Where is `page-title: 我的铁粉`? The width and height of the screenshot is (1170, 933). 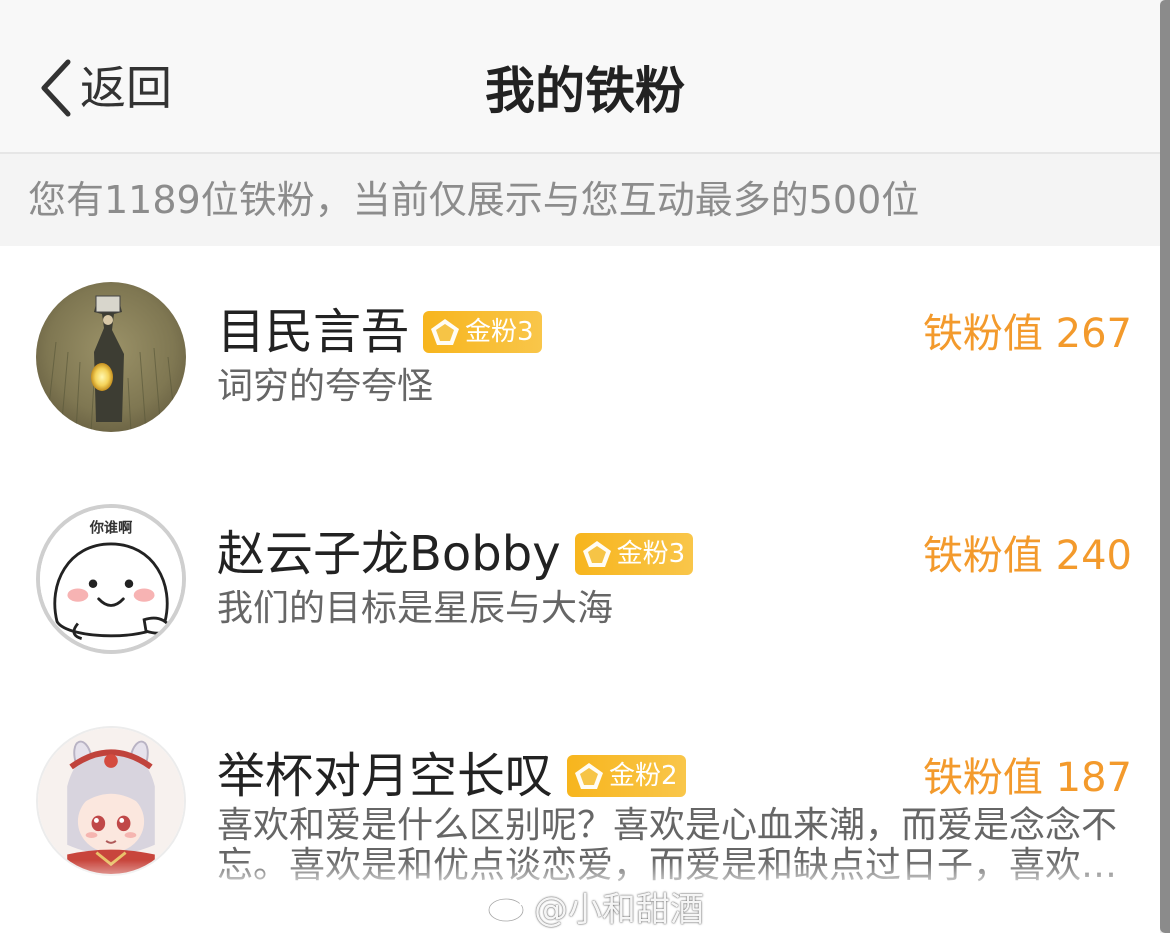
page-title: 我的铁粉 is located at coordinates (585, 91).